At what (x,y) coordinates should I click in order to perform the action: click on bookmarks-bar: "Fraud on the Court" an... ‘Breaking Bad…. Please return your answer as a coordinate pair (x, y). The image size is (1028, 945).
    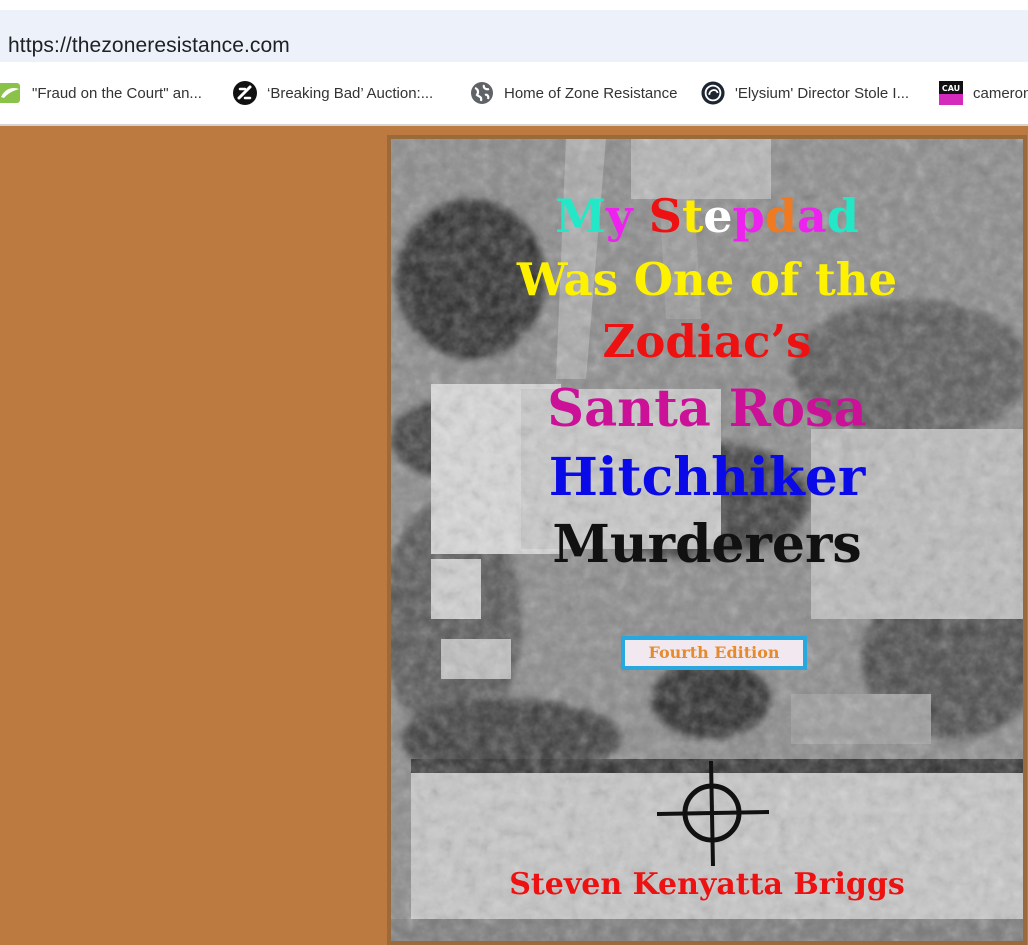
    Looking at the image, I should click on (514, 93).